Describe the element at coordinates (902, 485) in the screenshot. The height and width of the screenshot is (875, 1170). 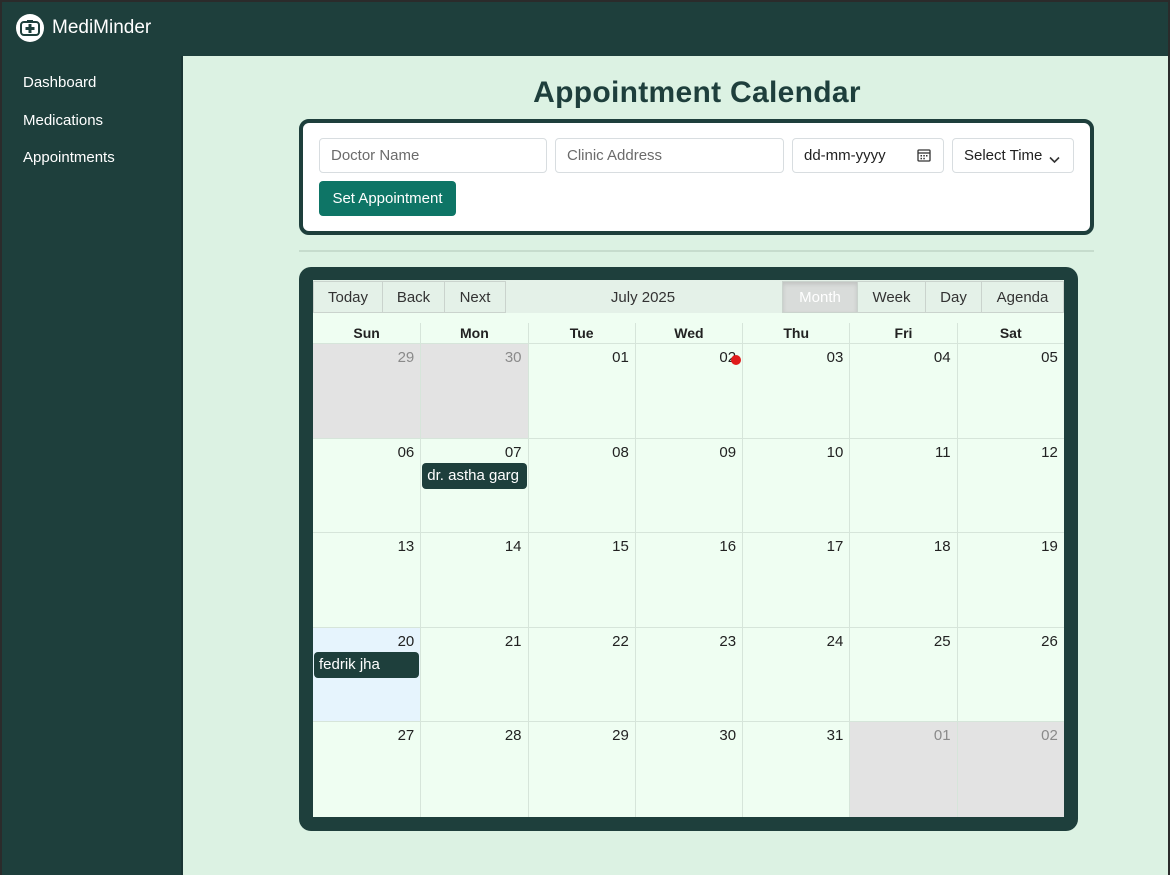
I see `calendar-day-cell: 11` at that location.